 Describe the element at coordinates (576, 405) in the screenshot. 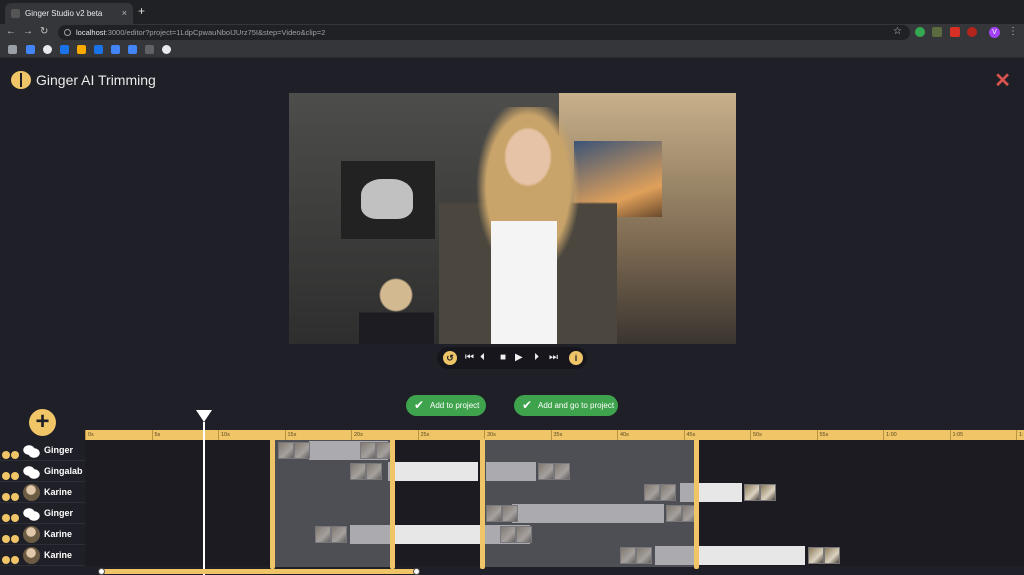

I see `add-and-go-label: Add and go to project` at that location.